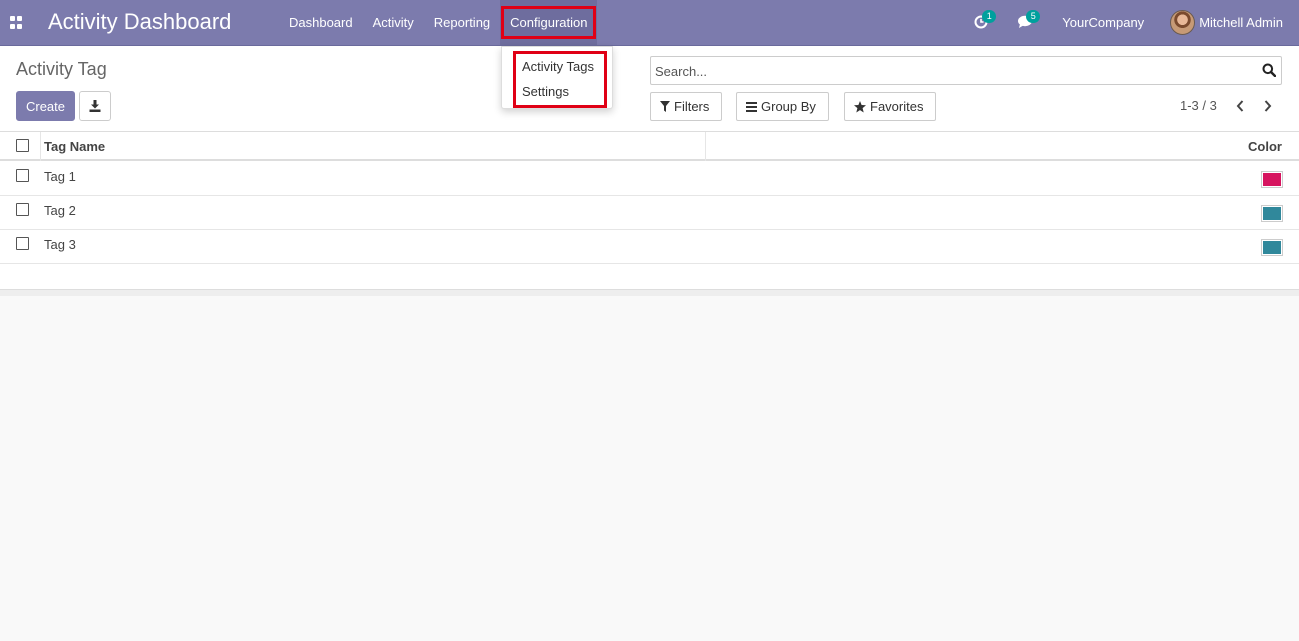 This screenshot has width=1299, height=641. Describe the element at coordinates (1183, 22) in the screenshot. I see `avatar` at that location.